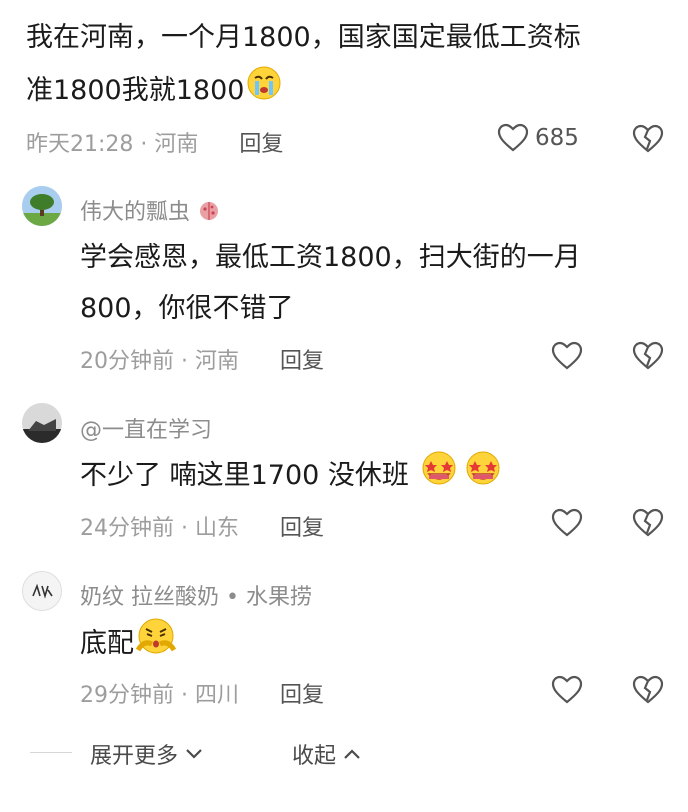 The width and height of the screenshot is (688, 812). What do you see at coordinates (135, 90) in the screenshot?
I see `comment-text: 准1800我就1800` at bounding box center [135, 90].